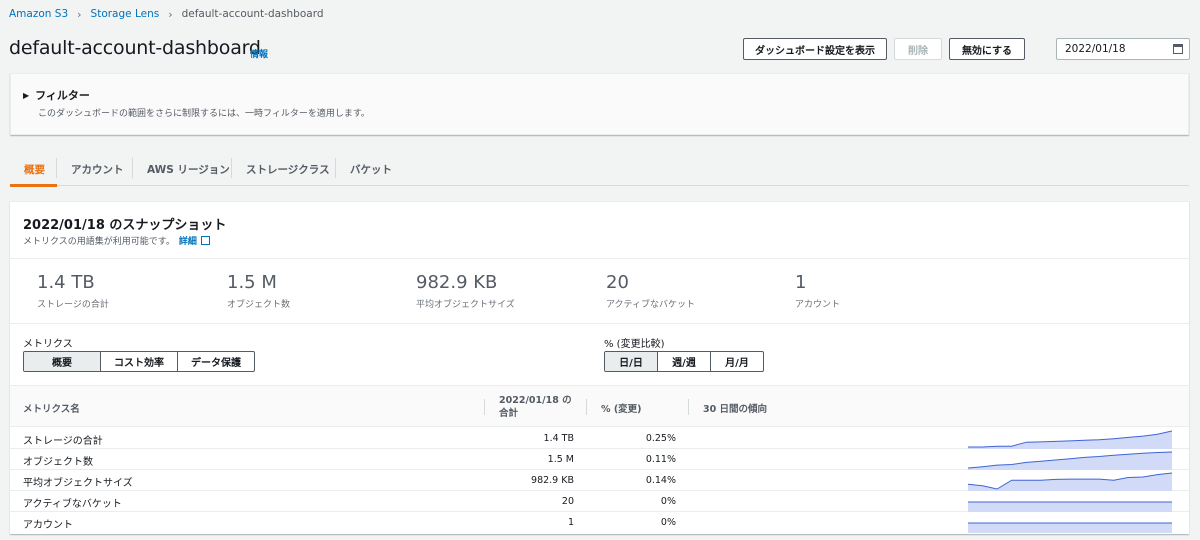 The height and width of the screenshot is (540, 1200). Describe the element at coordinates (216, 361) in the screenshot. I see `metrics-option-data-protection: データ保護` at that location.